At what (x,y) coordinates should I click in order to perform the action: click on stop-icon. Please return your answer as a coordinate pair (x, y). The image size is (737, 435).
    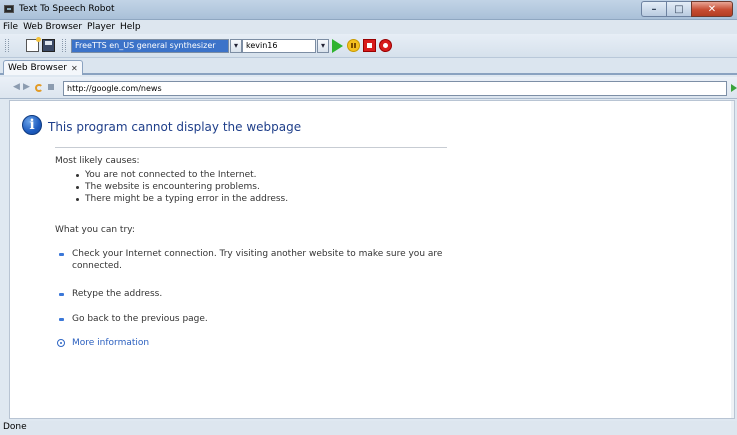
    Looking at the image, I should click on (369, 45).